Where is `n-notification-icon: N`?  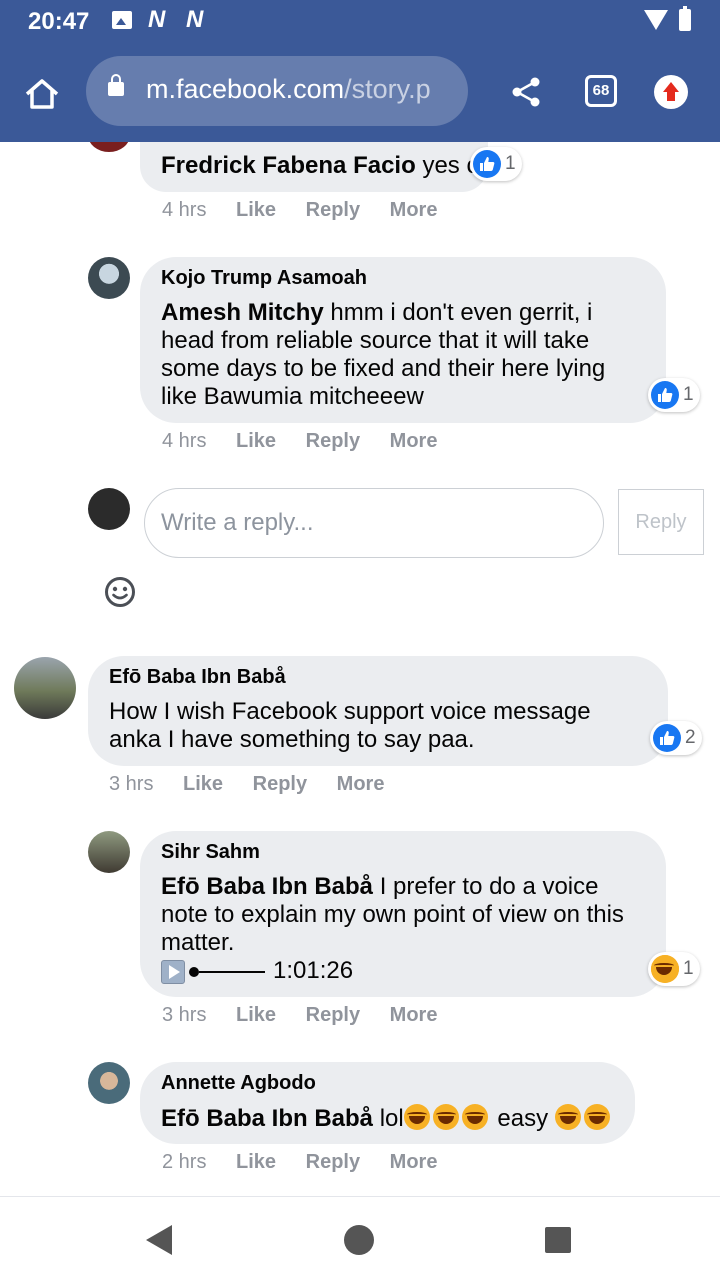
n-notification-icon: N is located at coordinates (157, 19).